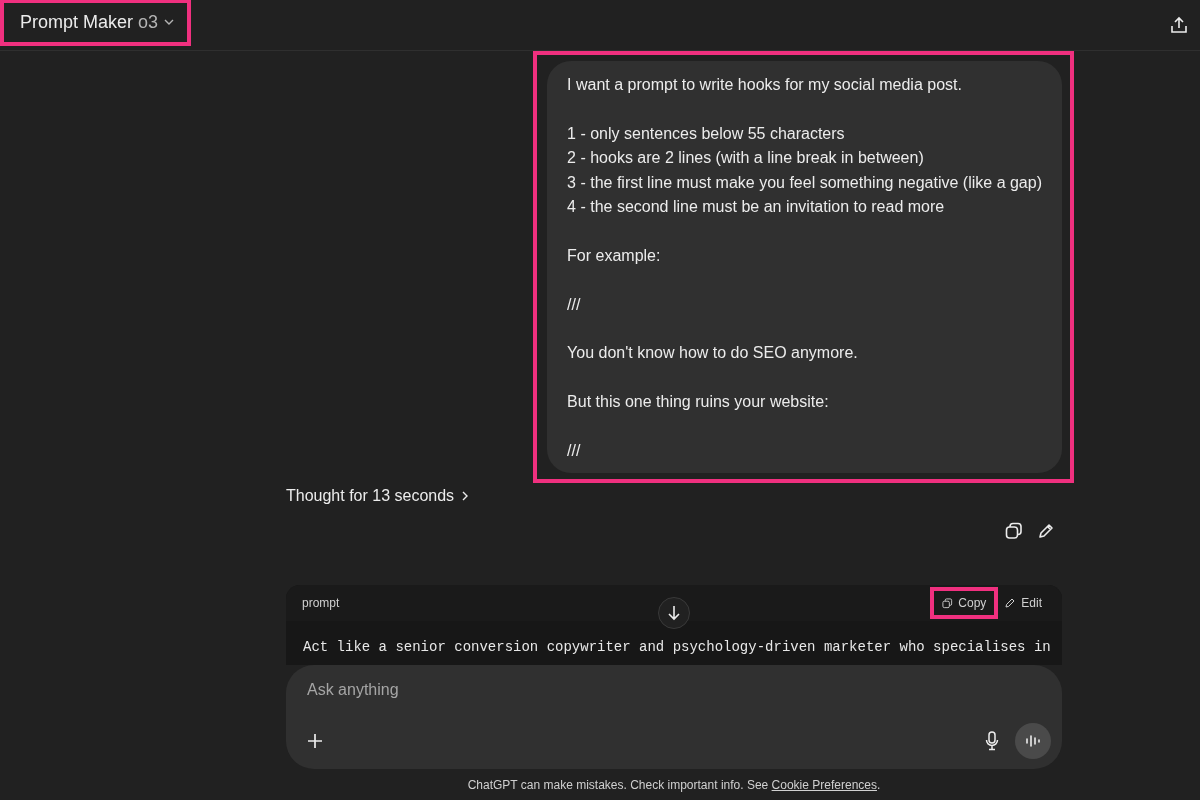  I want to click on cookie-preferences-link: Cookie Preferences, so click(824, 785).